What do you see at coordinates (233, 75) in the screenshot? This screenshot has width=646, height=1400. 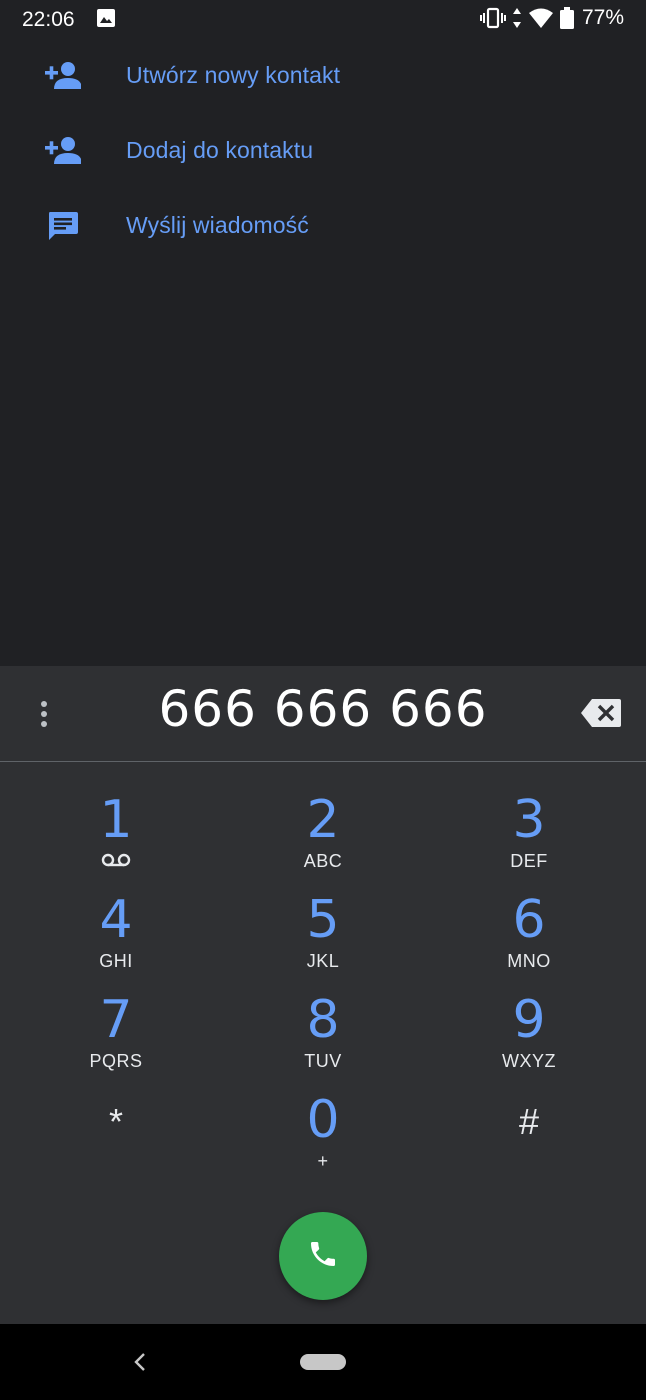 I see `create-new-contact-label: Utwórz nowy kontakt` at bounding box center [233, 75].